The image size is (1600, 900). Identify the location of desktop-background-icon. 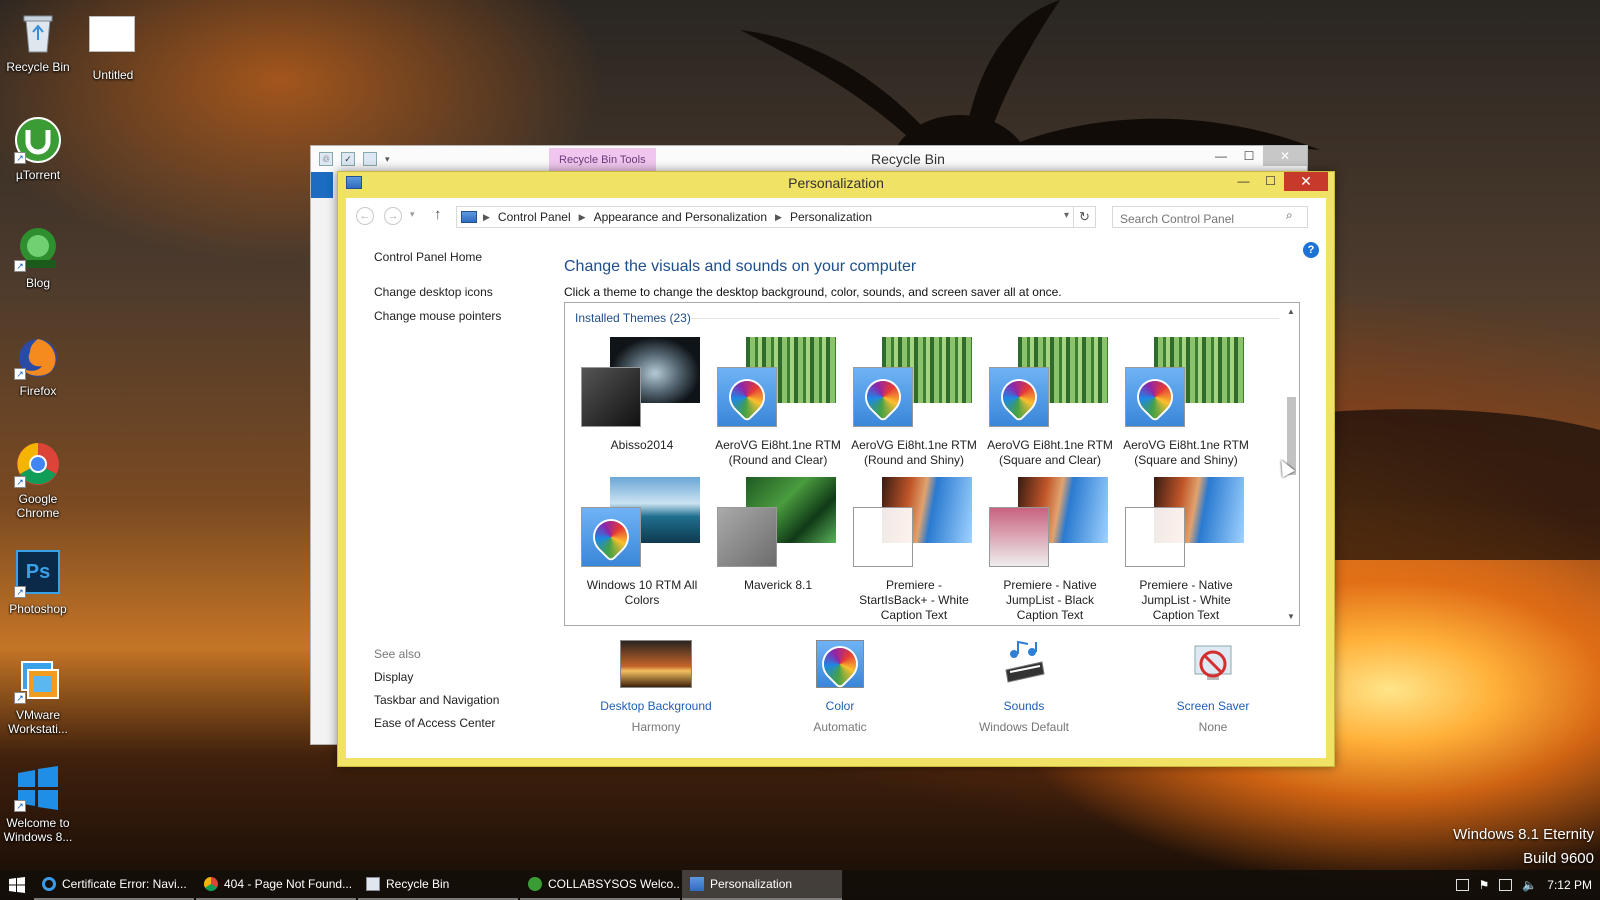
(656, 664).